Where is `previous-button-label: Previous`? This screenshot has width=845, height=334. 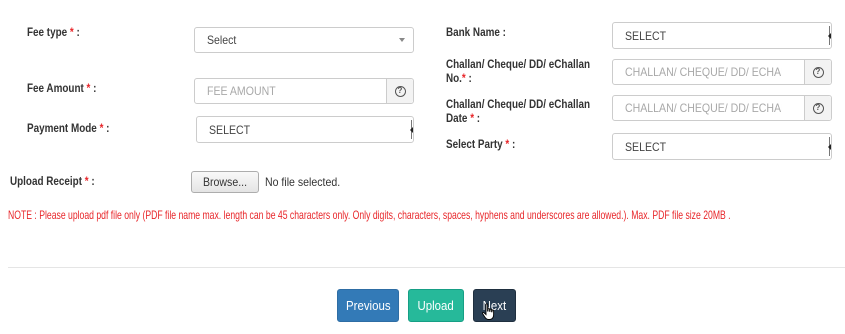
previous-button-label: Previous is located at coordinates (368, 305).